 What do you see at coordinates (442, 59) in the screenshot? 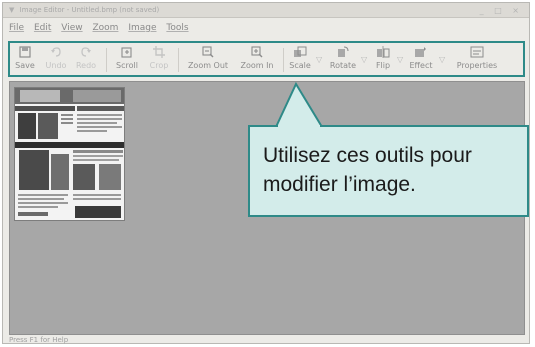
I see `effect-dropdown-icon: ▽` at bounding box center [442, 59].